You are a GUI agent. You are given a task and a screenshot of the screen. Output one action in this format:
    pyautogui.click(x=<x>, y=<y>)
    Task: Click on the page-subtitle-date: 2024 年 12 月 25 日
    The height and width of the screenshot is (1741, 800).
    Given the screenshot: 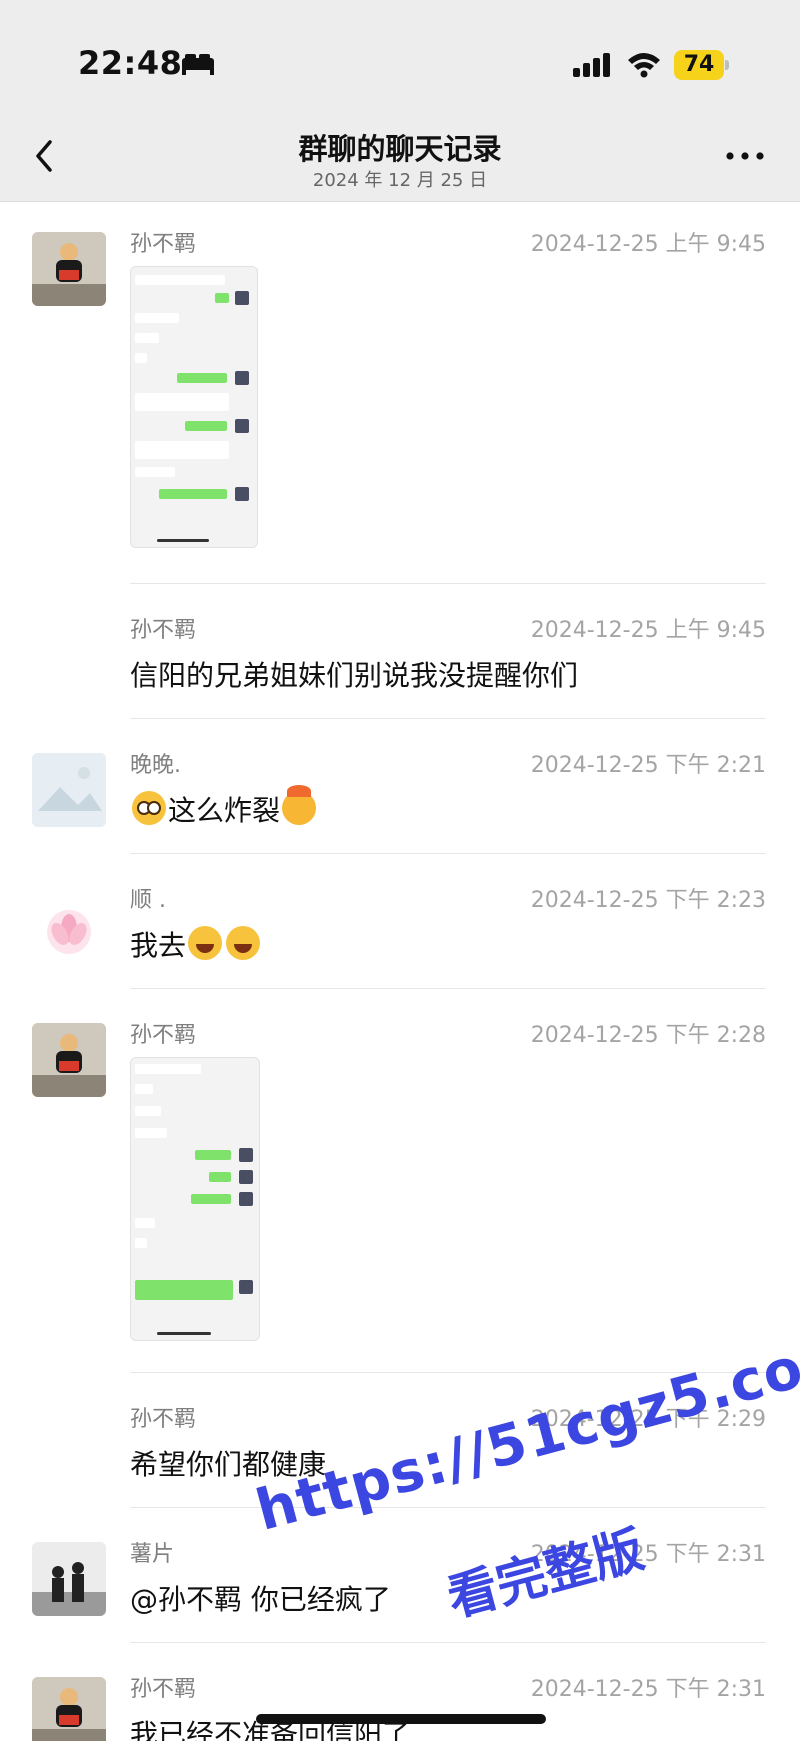 What is the action you would take?
    pyautogui.click(x=400, y=180)
    